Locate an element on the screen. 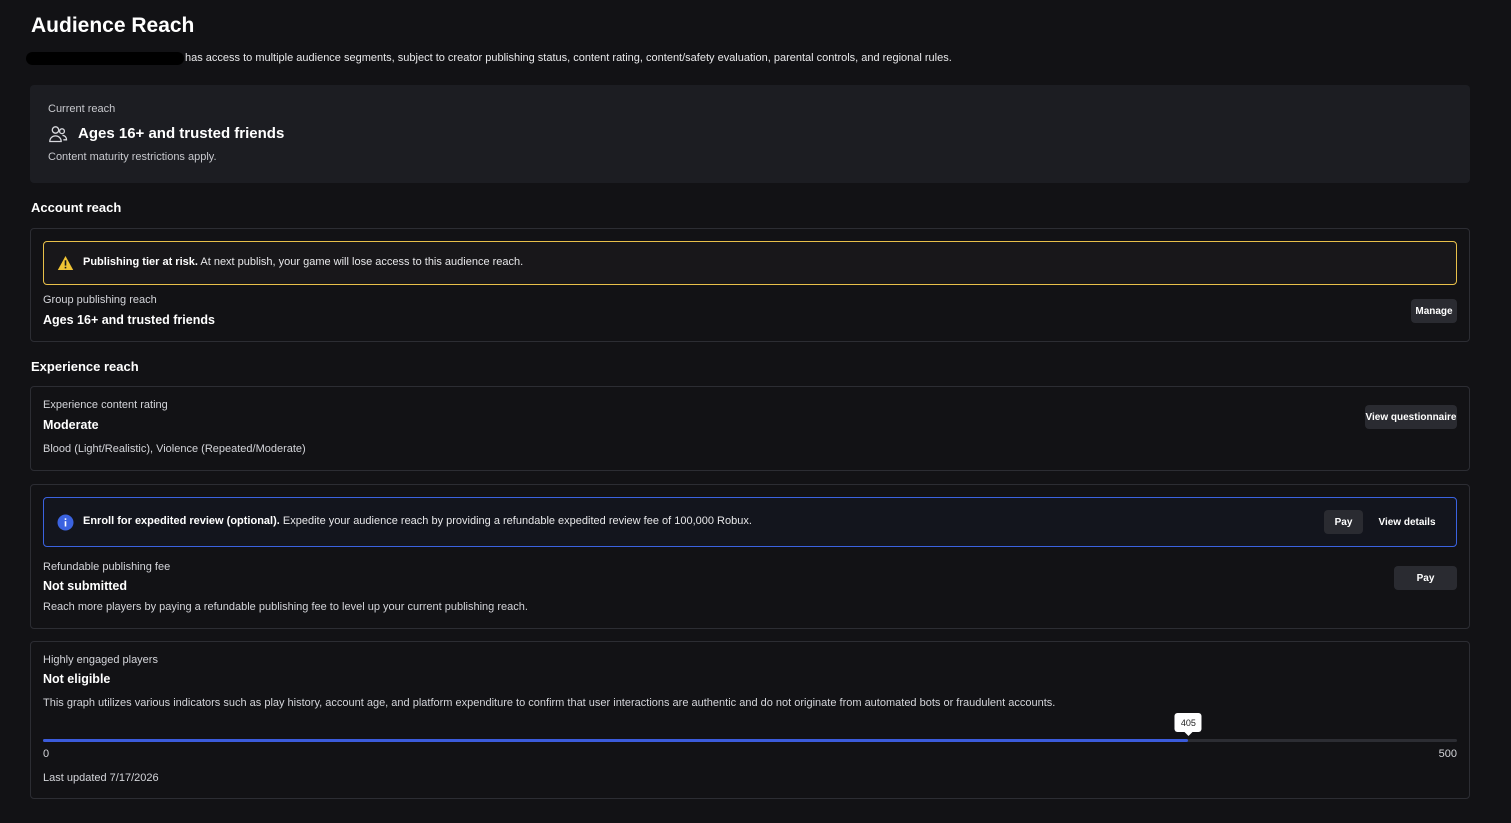  publishing-fee-pay-button: Pay is located at coordinates (1425, 578).